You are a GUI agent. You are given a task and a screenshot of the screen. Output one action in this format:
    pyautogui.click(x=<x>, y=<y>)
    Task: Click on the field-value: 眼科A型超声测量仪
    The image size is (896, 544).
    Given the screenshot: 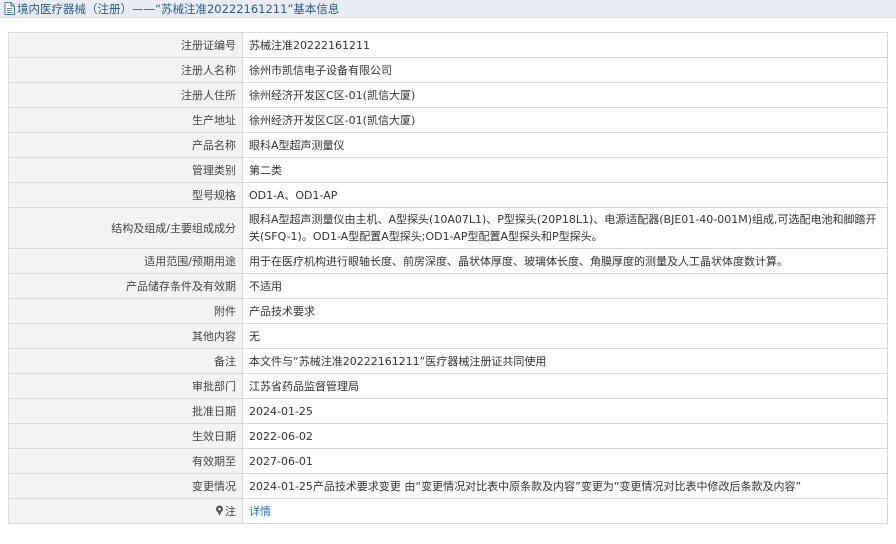 What is the action you would take?
    pyautogui.click(x=565, y=145)
    